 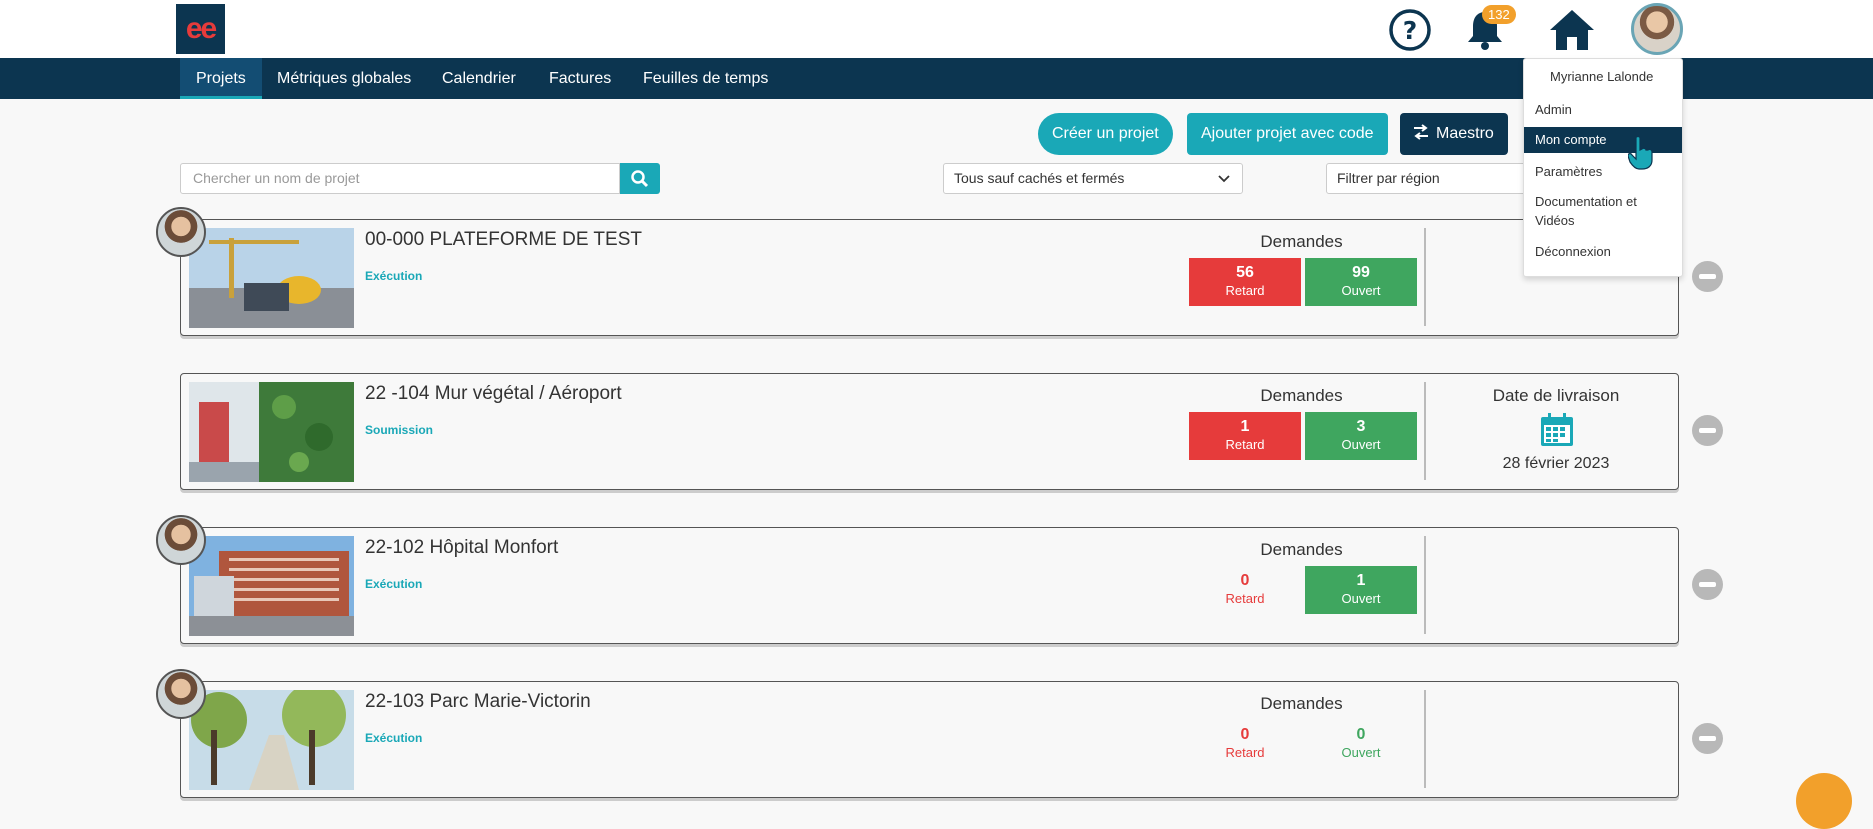 I want to click on menu-item-videos: Vidéos, so click(x=1603, y=220).